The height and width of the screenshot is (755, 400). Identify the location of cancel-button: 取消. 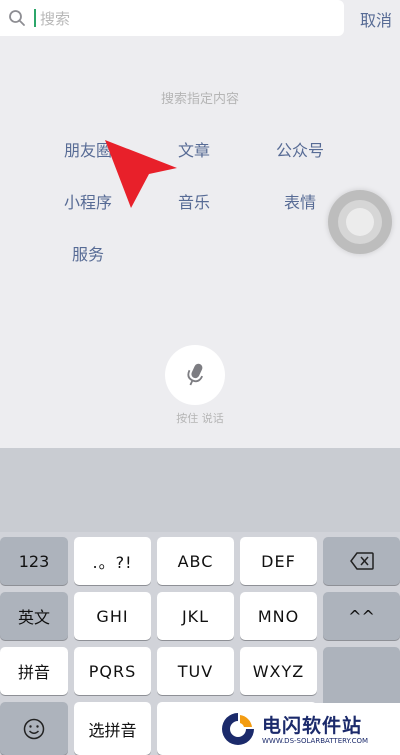
(376, 19).